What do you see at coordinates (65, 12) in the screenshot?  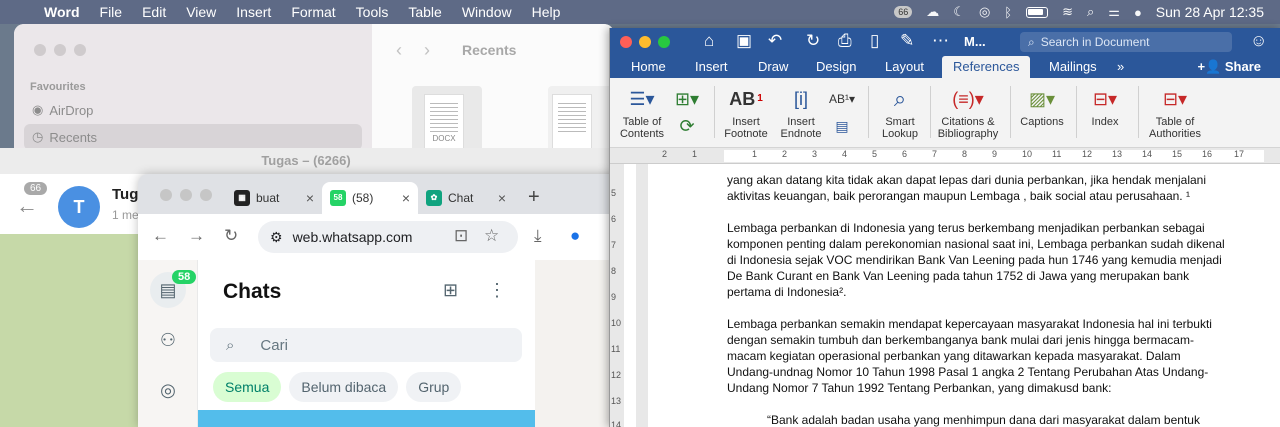 I see `menu-app-name: Word` at bounding box center [65, 12].